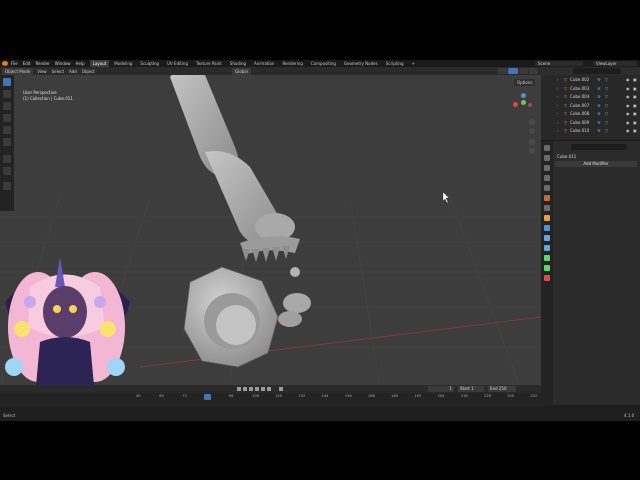 Image resolution: width=640 pixels, height=480 pixels. Describe the element at coordinates (361, 63) in the screenshot. I see `tab-geometry-nodes: Geometry Nodes` at that location.